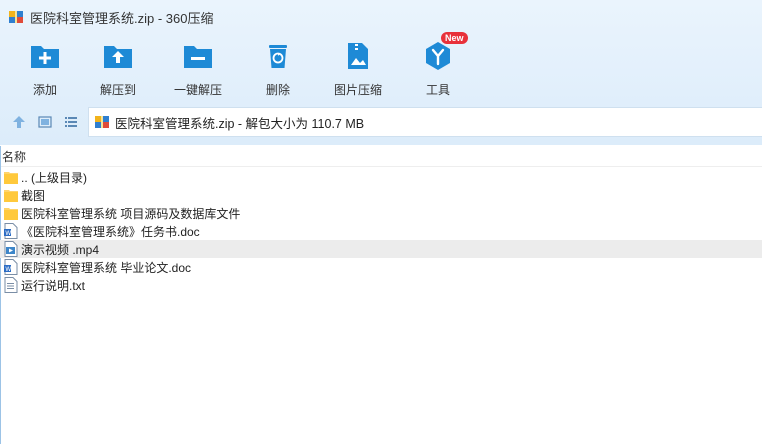 The image size is (762, 444). Describe the element at coordinates (240, 123) in the screenshot. I see `path-text: 医院科室管理系统.zip - 解包大小为 110.7 MB` at that location.